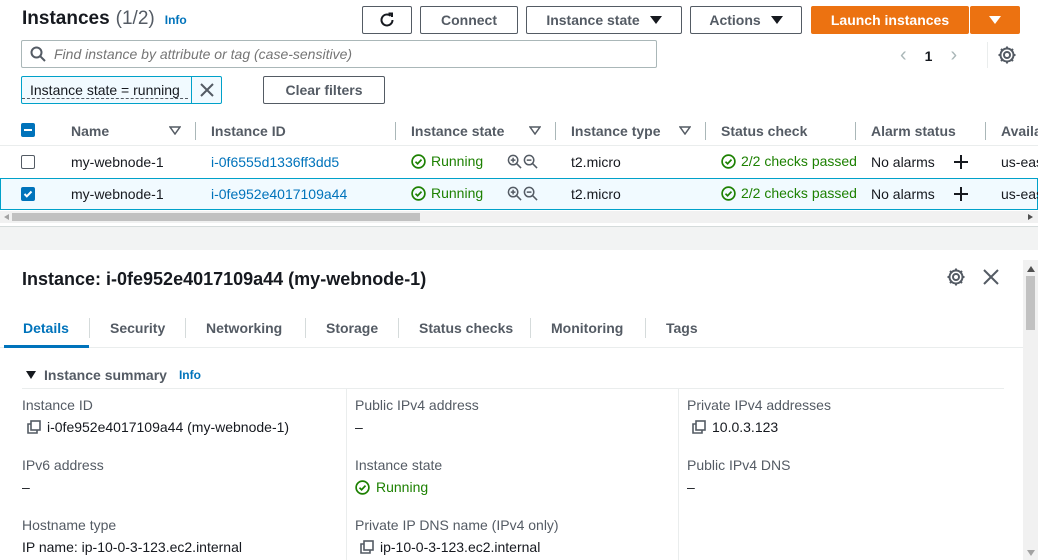 The width and height of the screenshot is (1038, 560). What do you see at coordinates (352, 328) in the screenshot?
I see `tab-storage: Storage` at bounding box center [352, 328].